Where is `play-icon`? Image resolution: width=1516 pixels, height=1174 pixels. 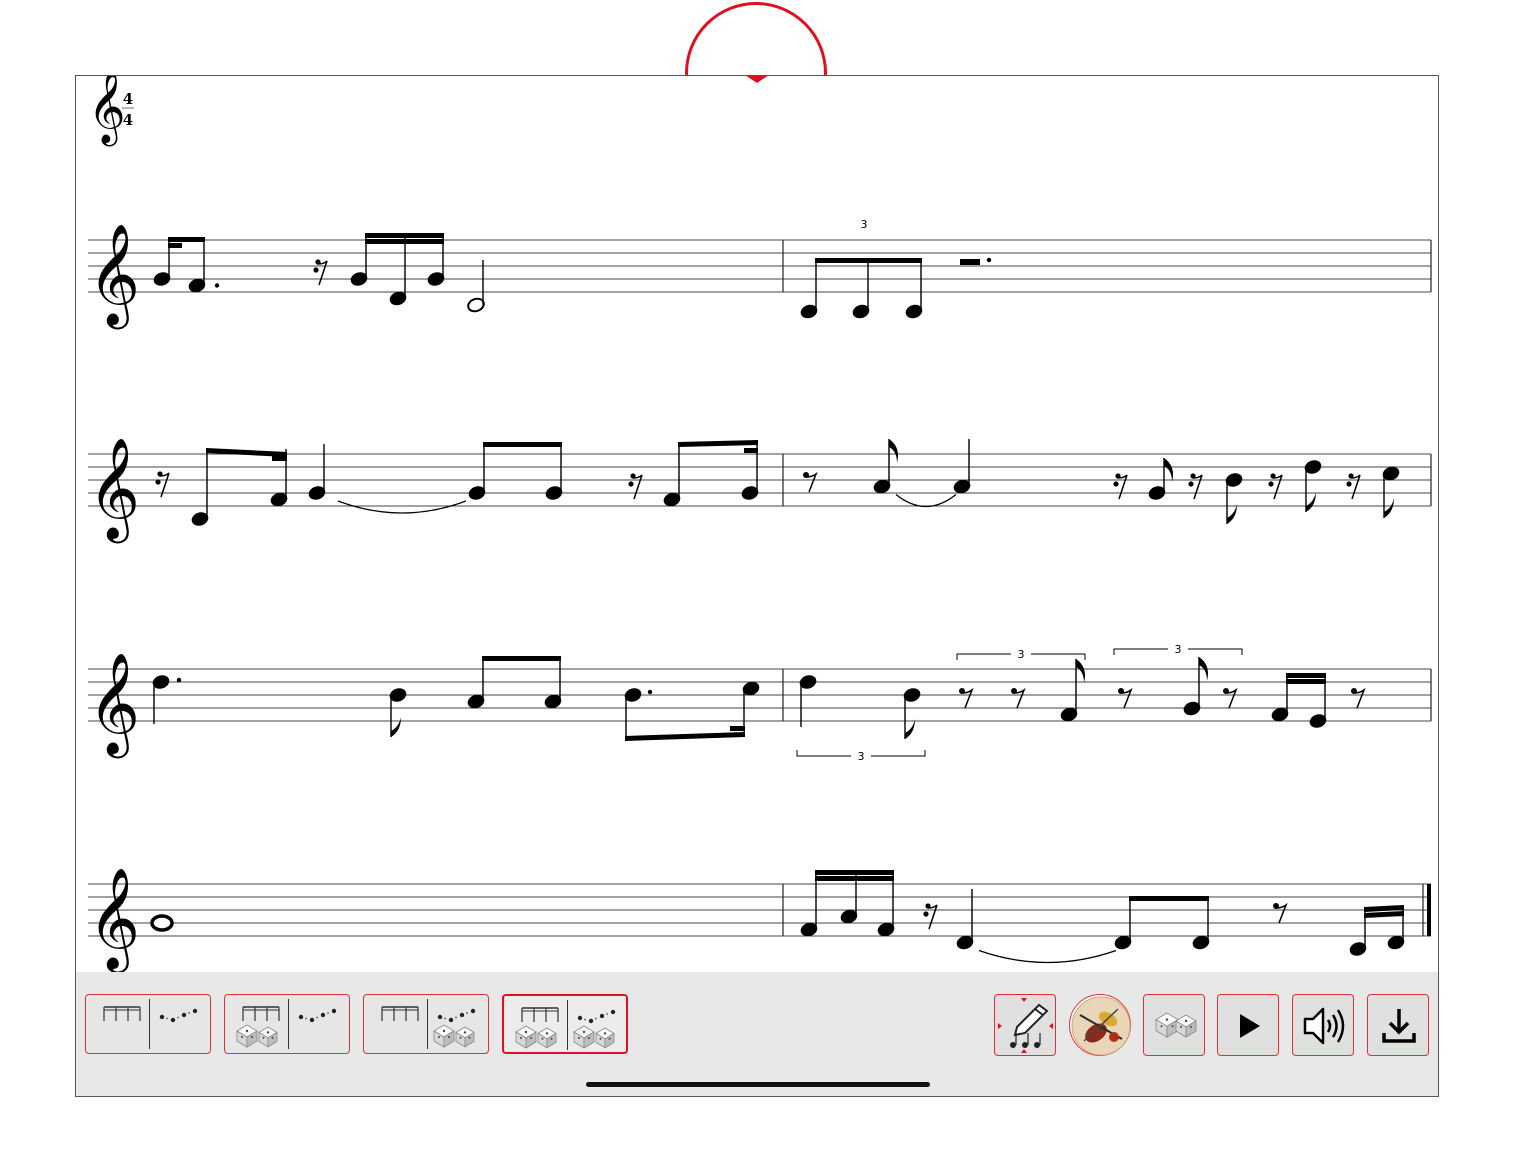
play-icon is located at coordinates (1250, 1026).